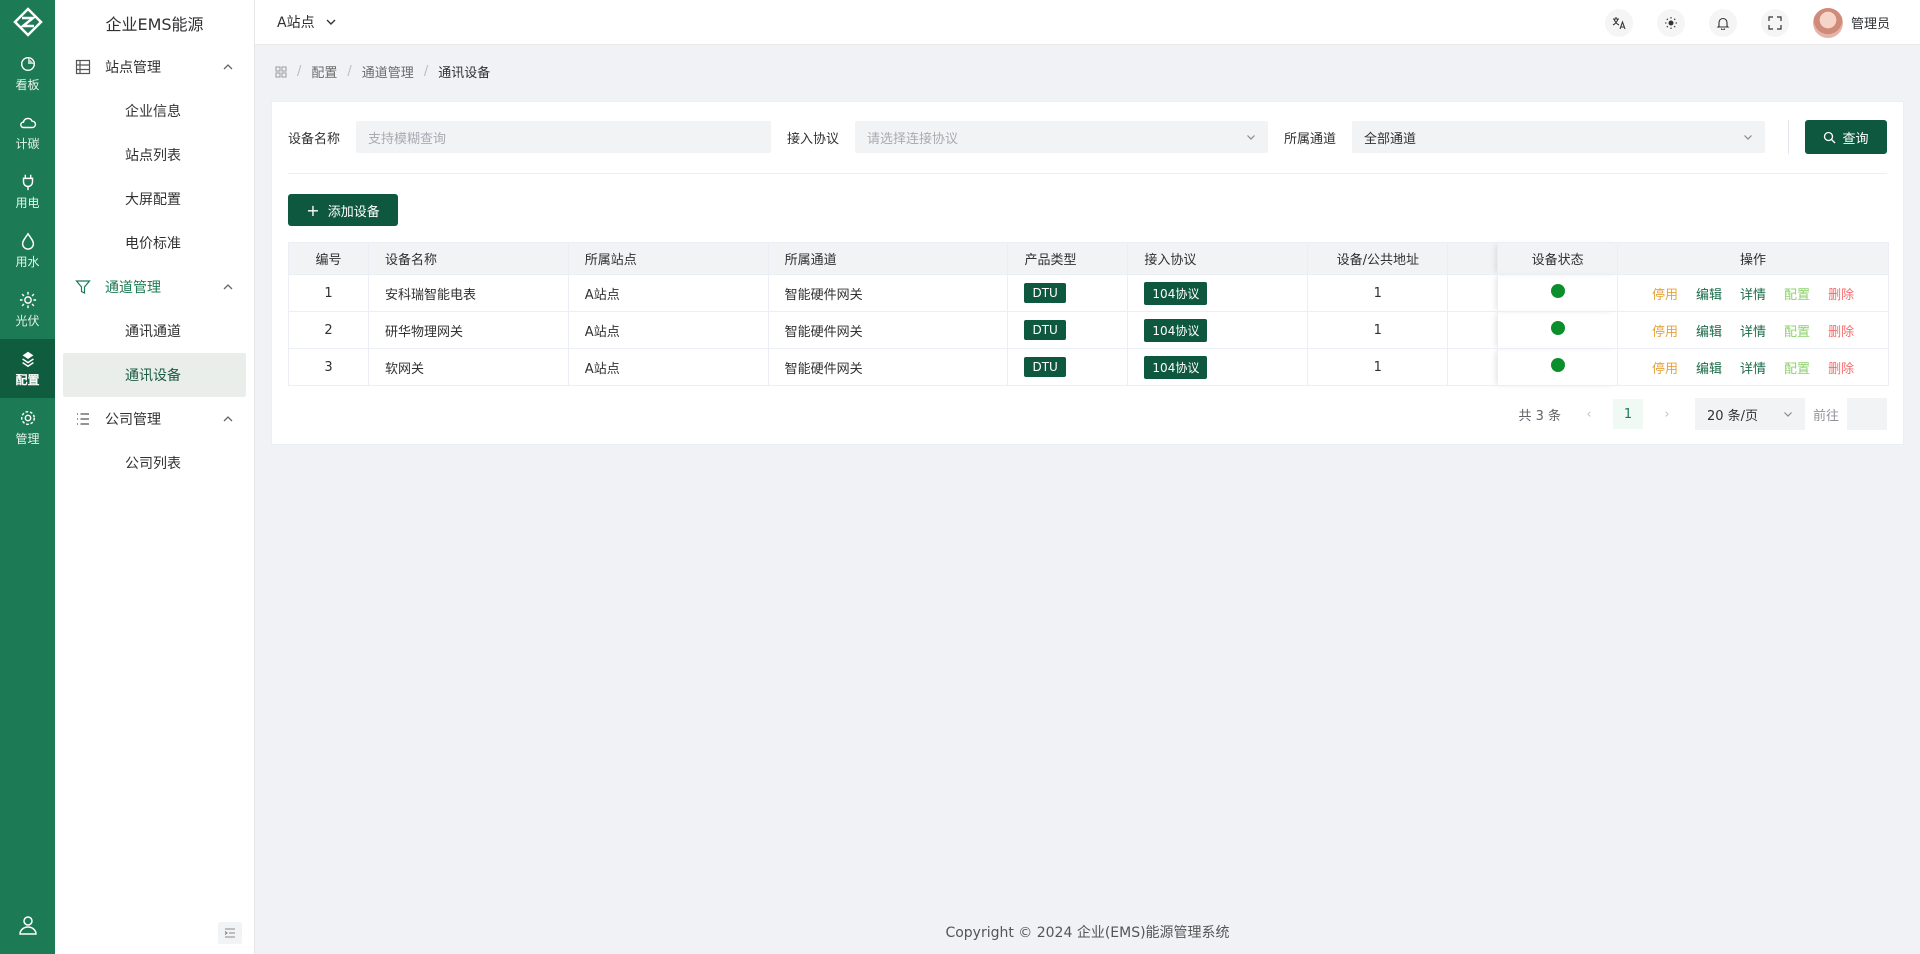 This screenshot has height=954, width=1920. Describe the element at coordinates (154, 111) in the screenshot. I see `sidebar-item-company-info: 企业信息` at that location.